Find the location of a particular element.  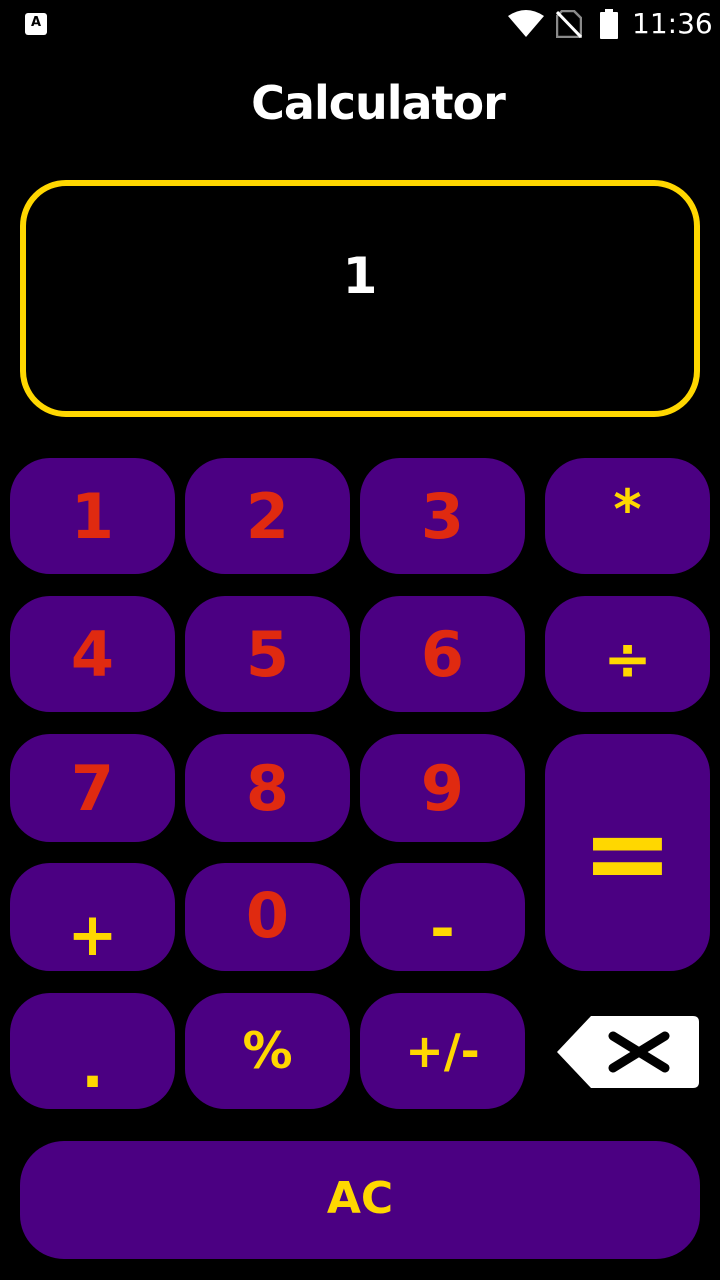

divide-label: ÷ is located at coordinates (627, 659).